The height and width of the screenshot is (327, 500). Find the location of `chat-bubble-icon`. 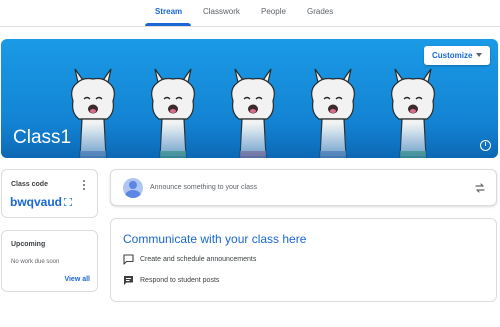

chat-bubble-icon is located at coordinates (128, 259).